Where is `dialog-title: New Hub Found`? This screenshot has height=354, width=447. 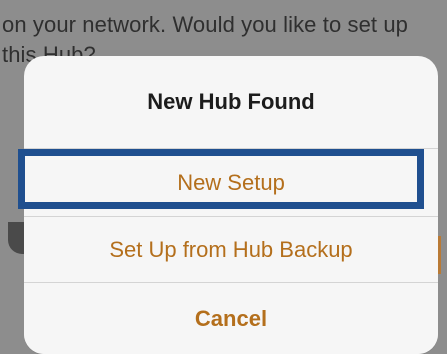
dialog-title: New Hub Found is located at coordinates (231, 101).